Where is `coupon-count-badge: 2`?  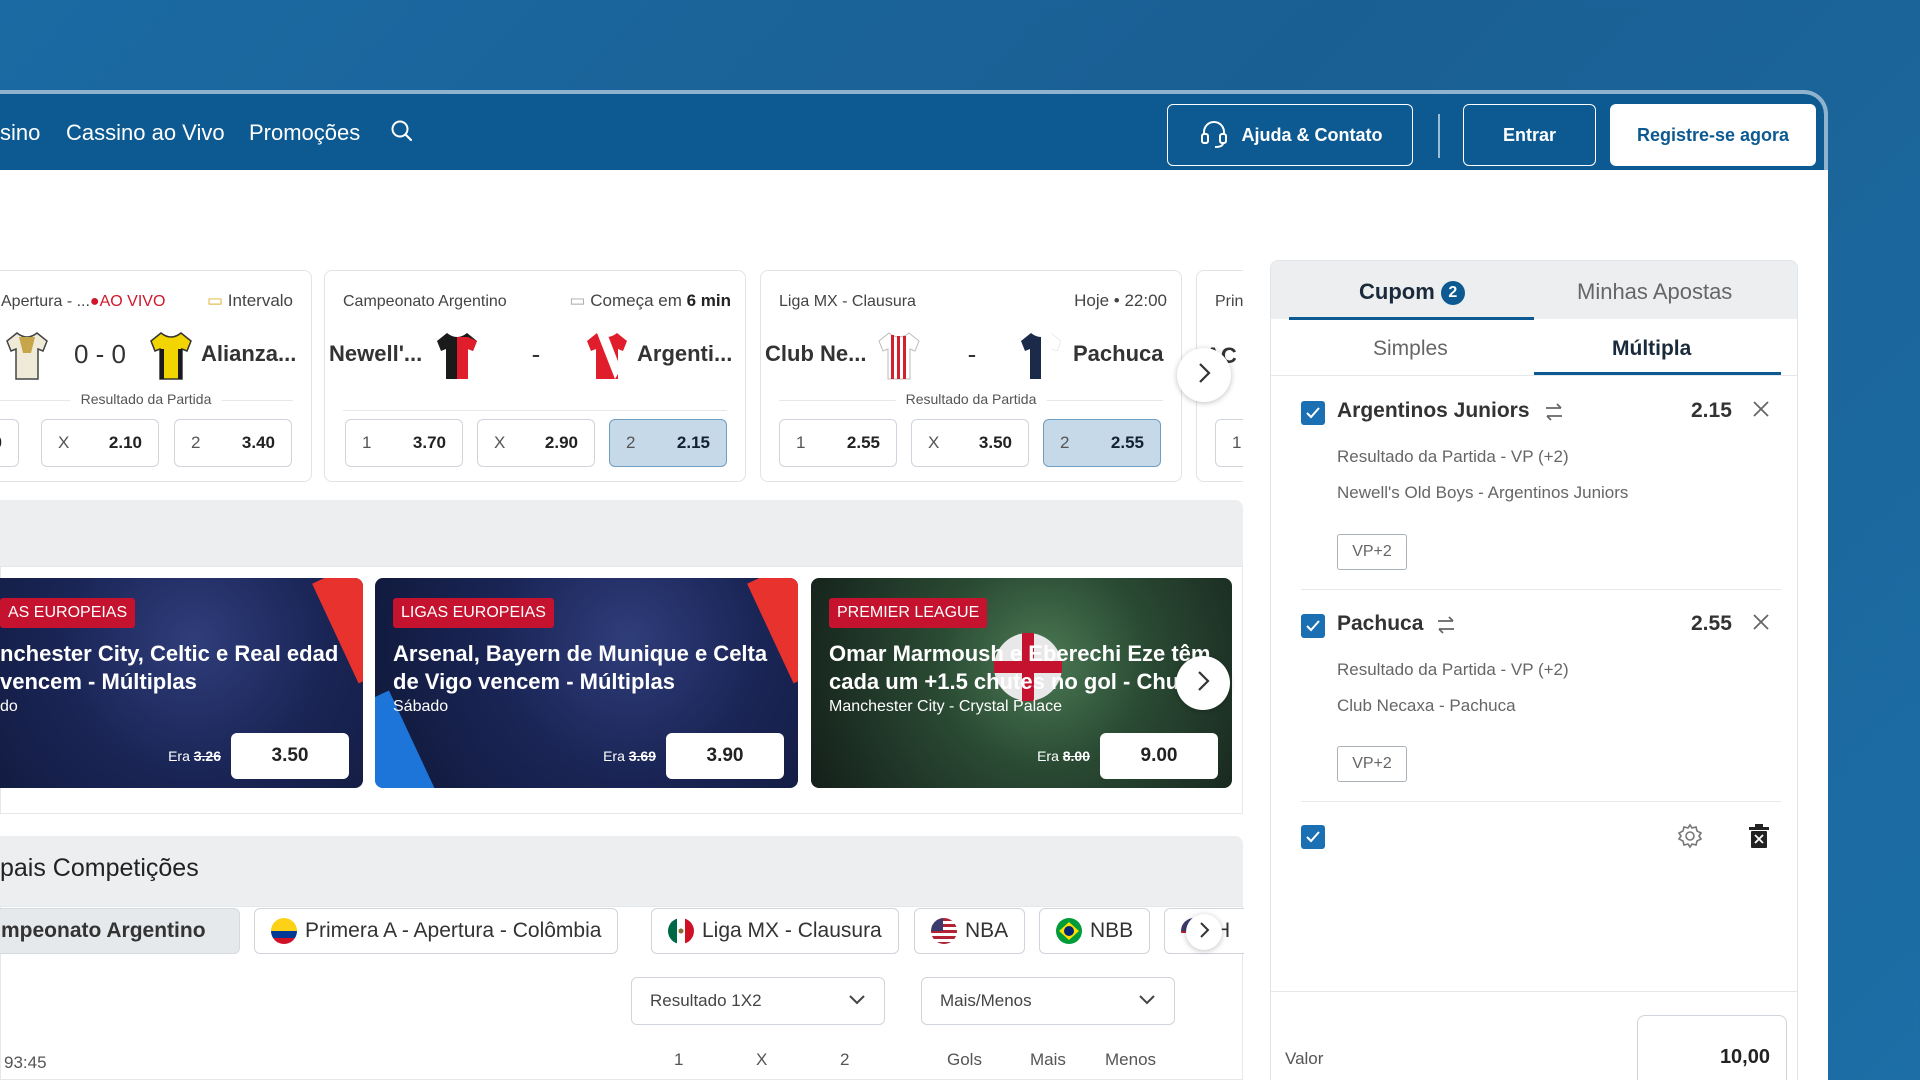 coupon-count-badge: 2 is located at coordinates (1452, 293).